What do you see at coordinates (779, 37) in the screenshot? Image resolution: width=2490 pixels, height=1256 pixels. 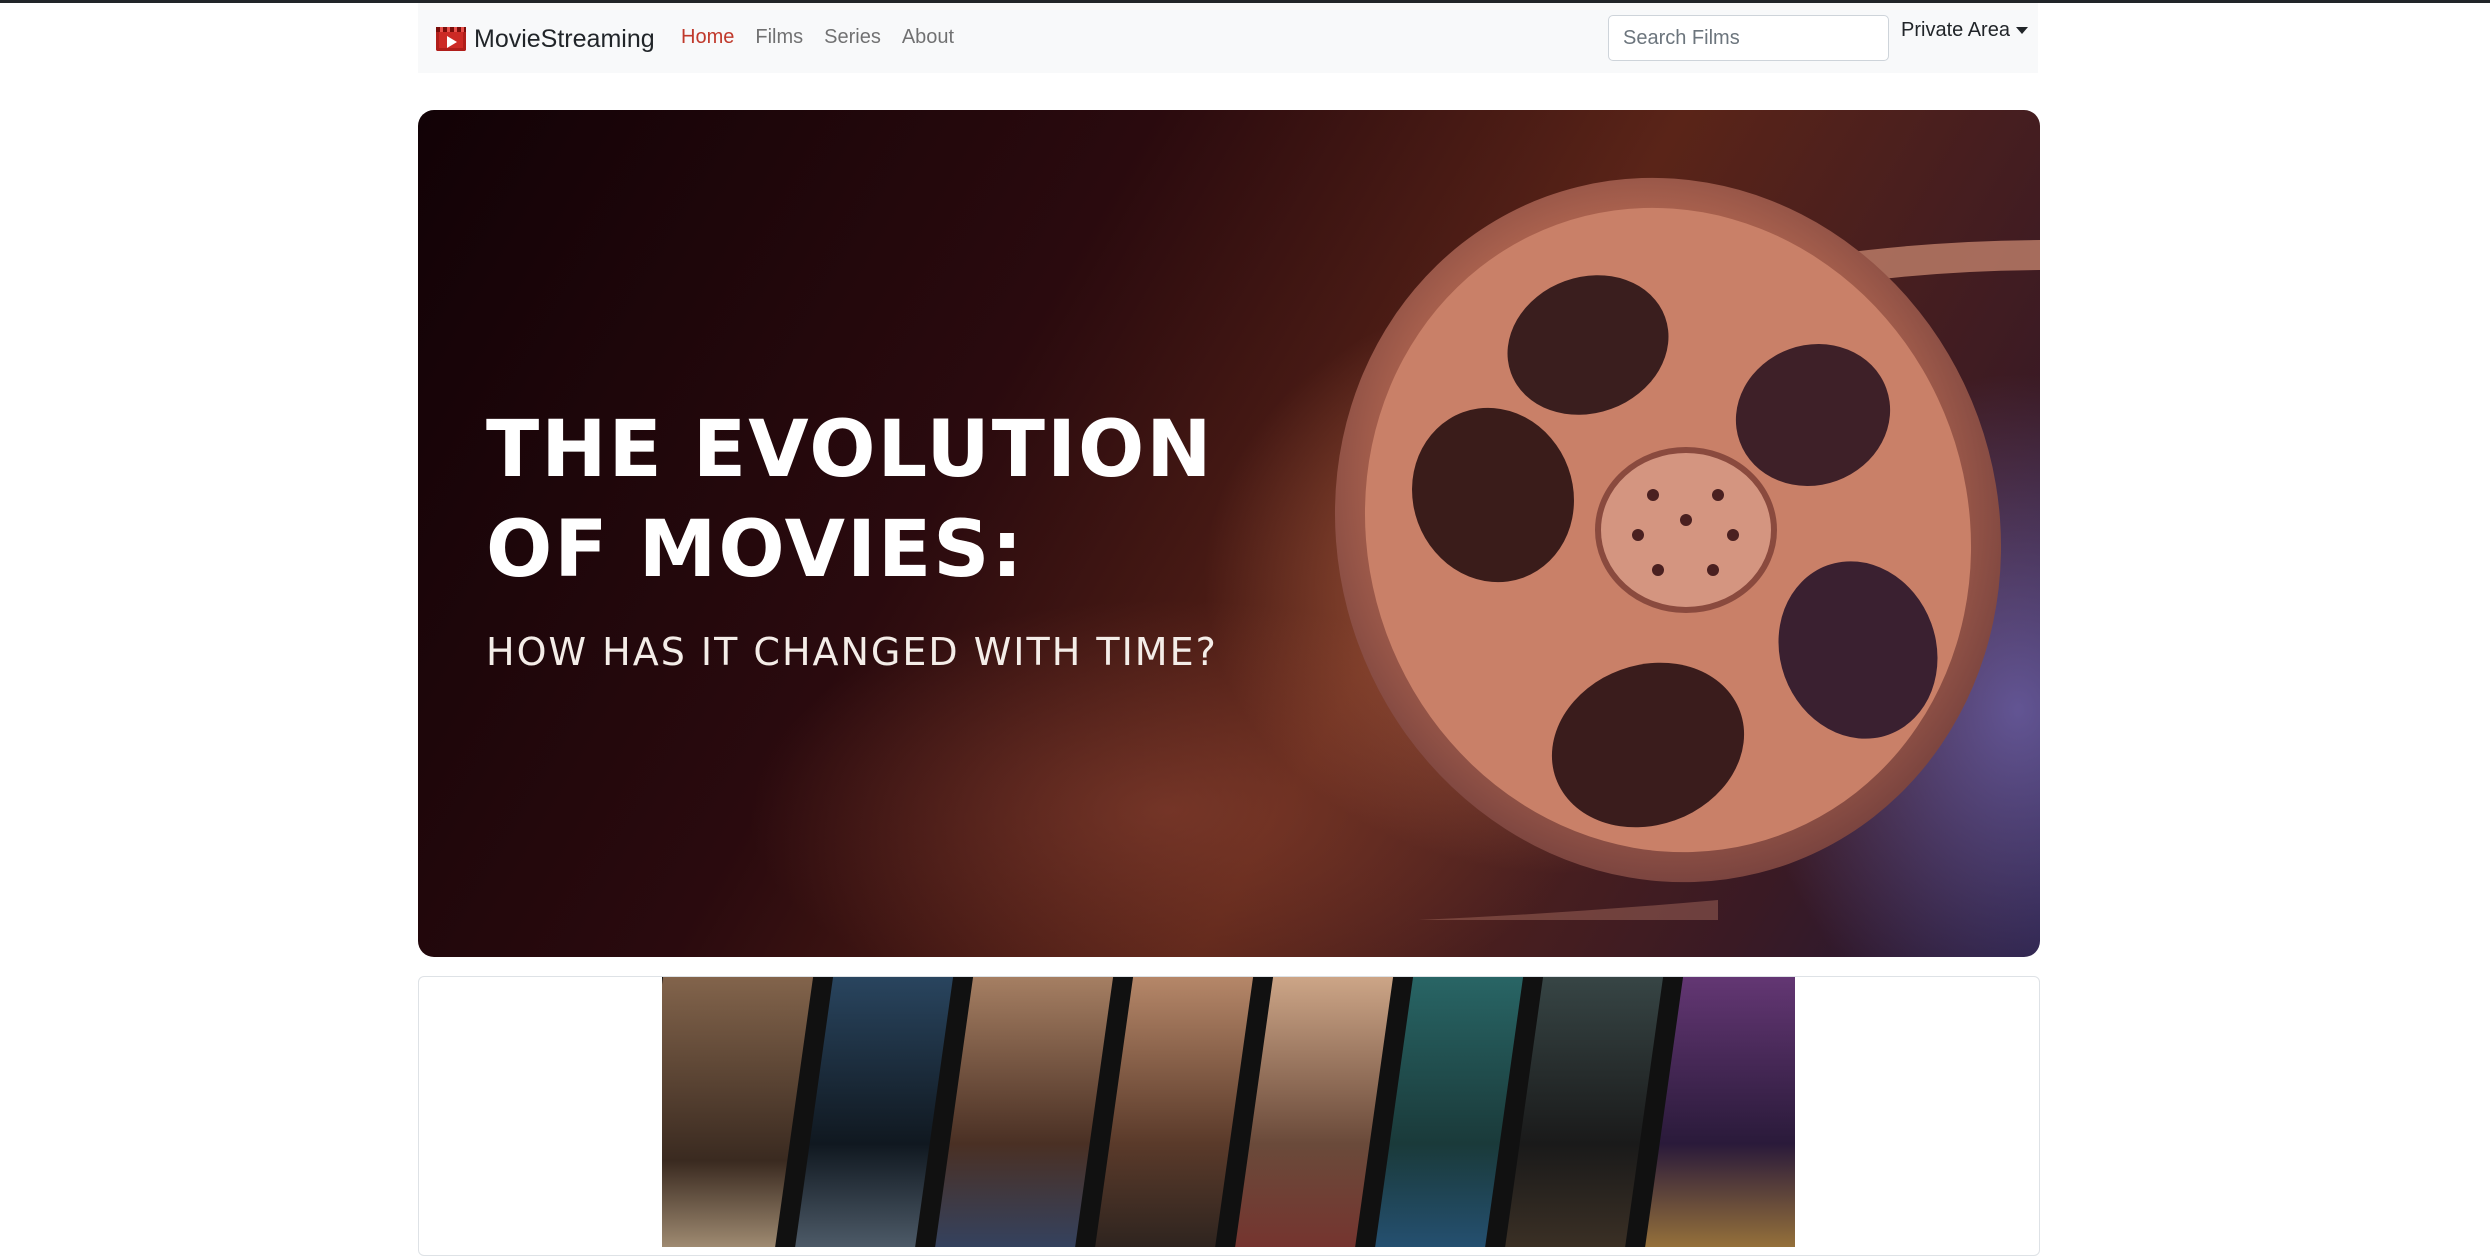 I see `nav-link-films: Films` at bounding box center [779, 37].